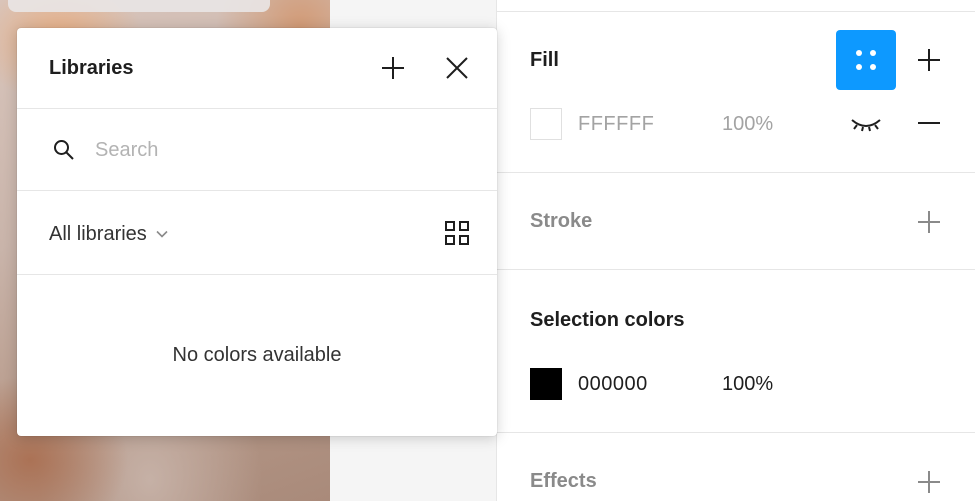  What do you see at coordinates (457, 68) in the screenshot?
I see `close-icon` at bounding box center [457, 68].